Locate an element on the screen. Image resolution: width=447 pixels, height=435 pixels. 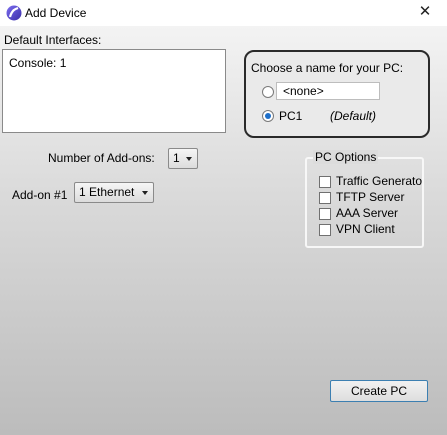
preset-name-label: PC1 is located at coordinates (290, 116).